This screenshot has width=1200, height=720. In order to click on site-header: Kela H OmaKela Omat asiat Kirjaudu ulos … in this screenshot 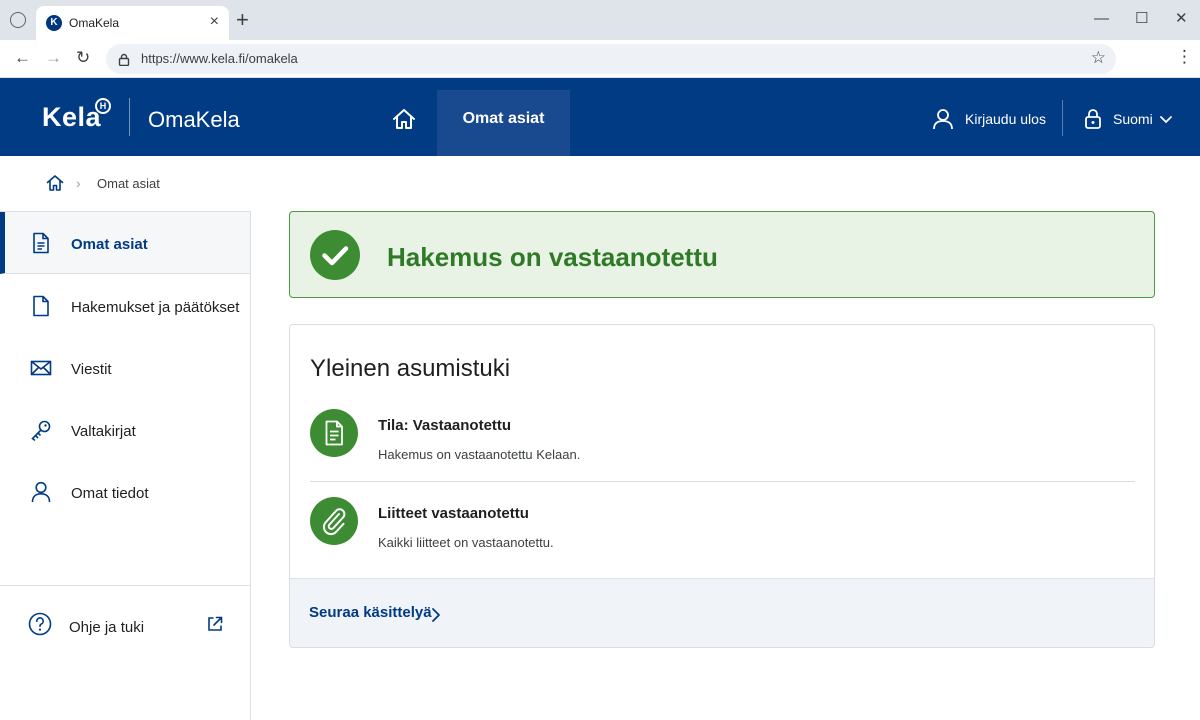, I will do `click(600, 117)`.